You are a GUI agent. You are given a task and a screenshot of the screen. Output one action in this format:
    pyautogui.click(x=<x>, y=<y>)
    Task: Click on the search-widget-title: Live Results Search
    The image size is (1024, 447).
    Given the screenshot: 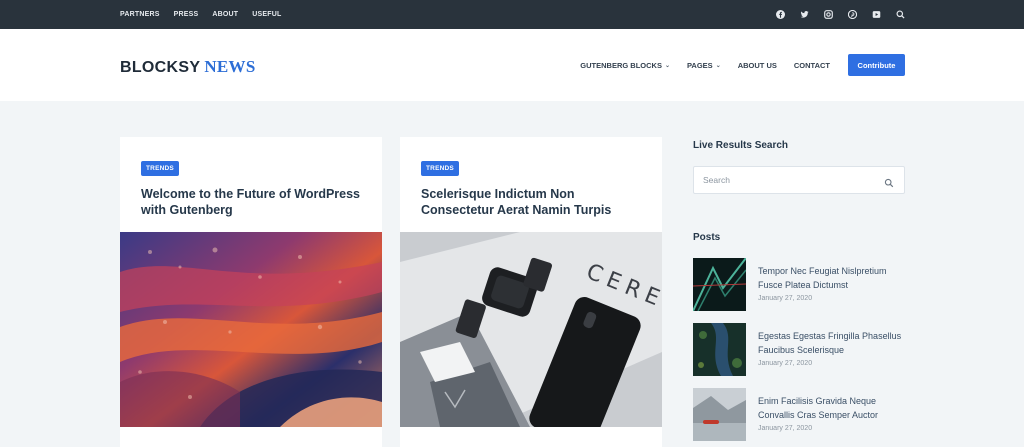 What is the action you would take?
    pyautogui.click(x=741, y=145)
    